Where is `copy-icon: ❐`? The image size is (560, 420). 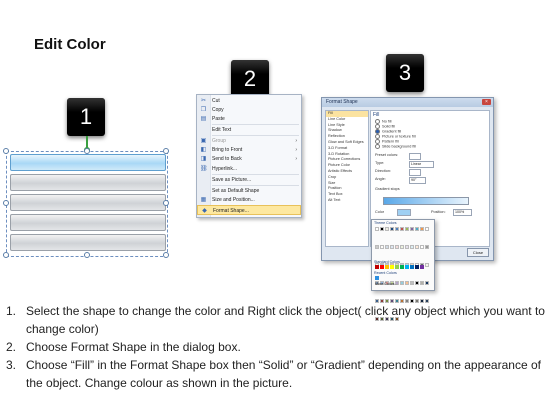 copy-icon: ❐ is located at coordinates (203, 110).